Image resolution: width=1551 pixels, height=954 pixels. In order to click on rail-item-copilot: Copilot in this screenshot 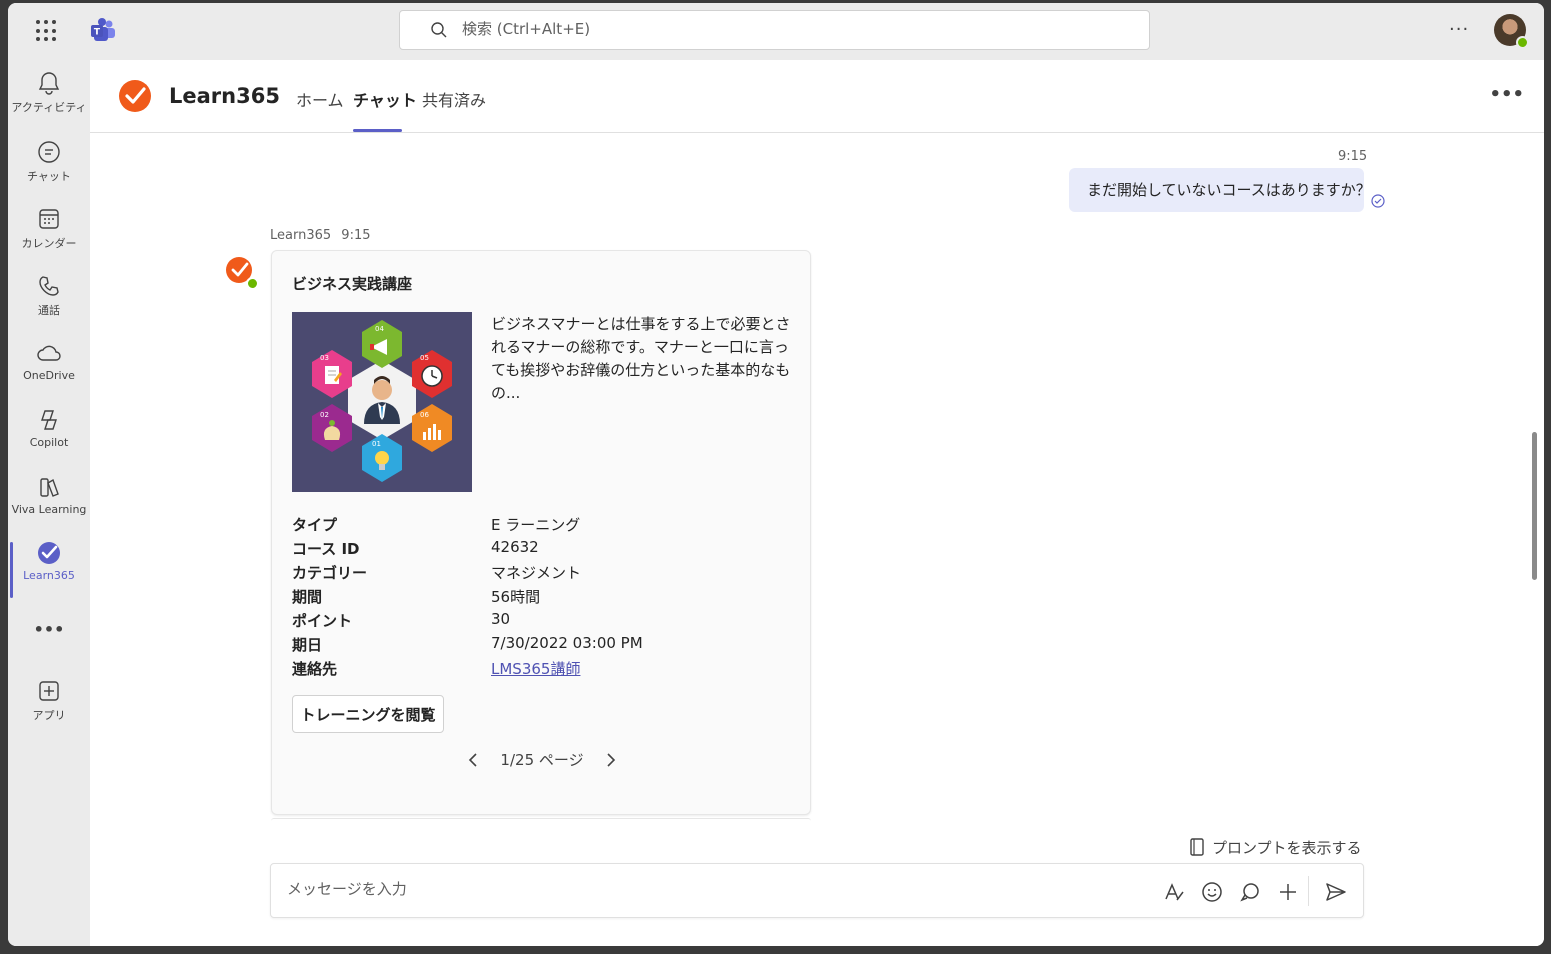, I will do `click(49, 440)`.